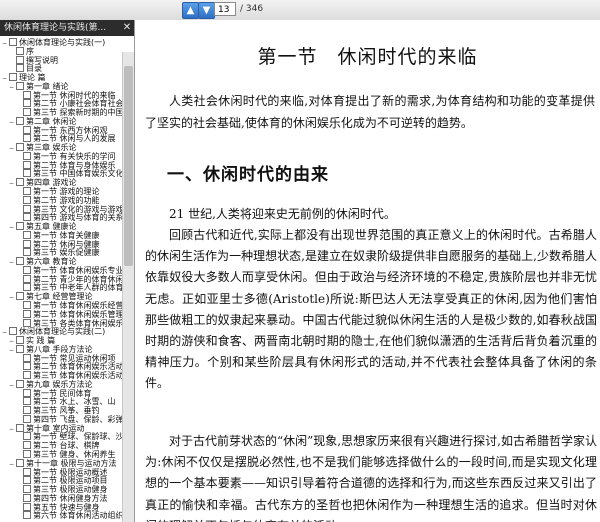 Image resolution: width=600 pixels, height=522 pixels. What do you see at coordinates (61, 68) in the screenshot?
I see `bookmark-item: 目录` at bounding box center [61, 68].